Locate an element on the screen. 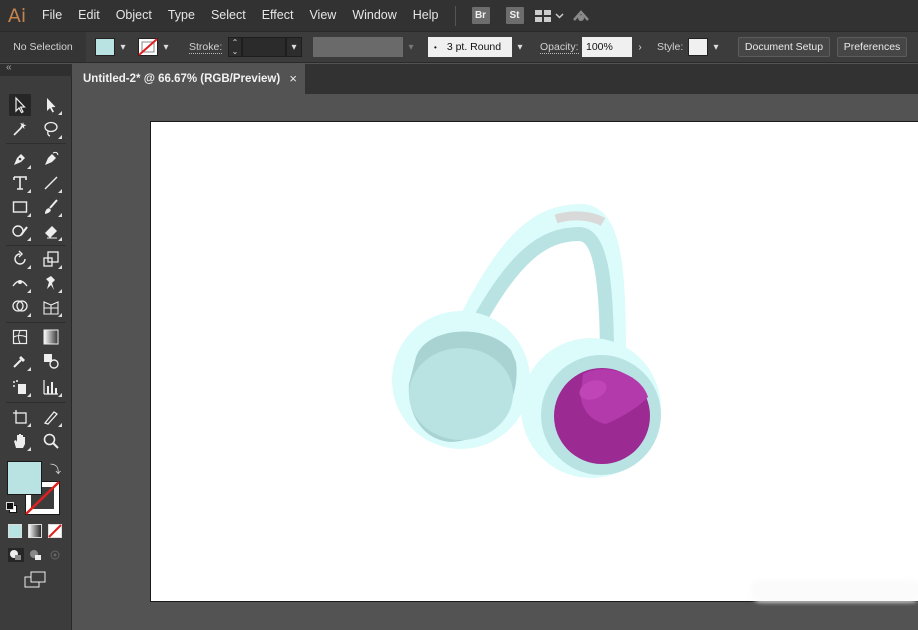 The width and height of the screenshot is (918, 630). preferences-button: Preferences is located at coordinates (872, 47).